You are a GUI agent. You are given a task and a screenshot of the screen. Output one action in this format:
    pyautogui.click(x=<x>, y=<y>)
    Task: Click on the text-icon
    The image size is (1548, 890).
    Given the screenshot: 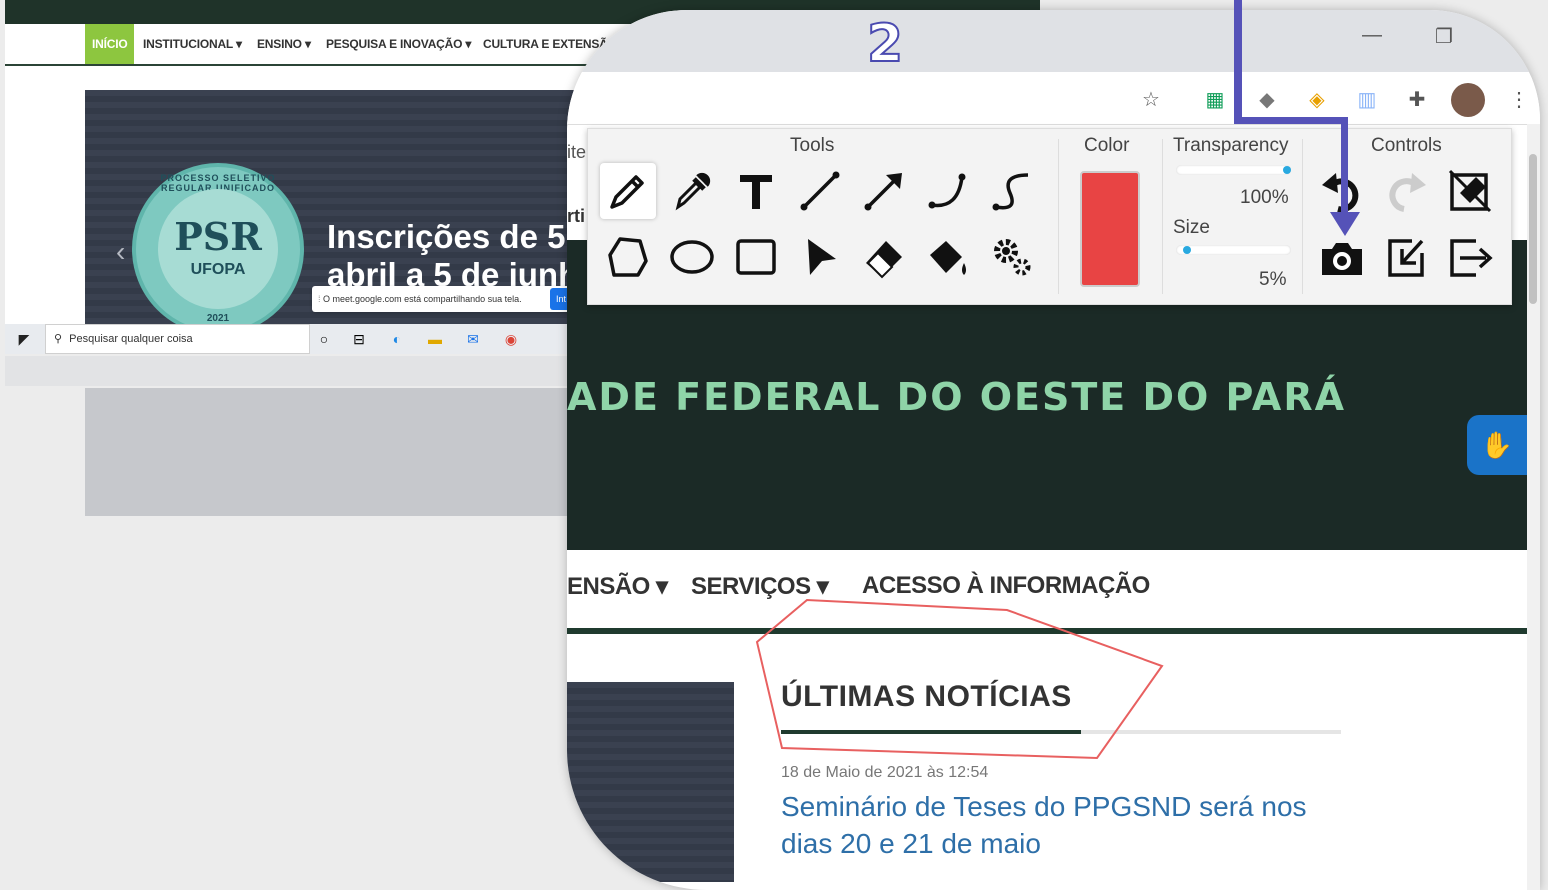 What is the action you would take?
    pyautogui.click(x=756, y=192)
    